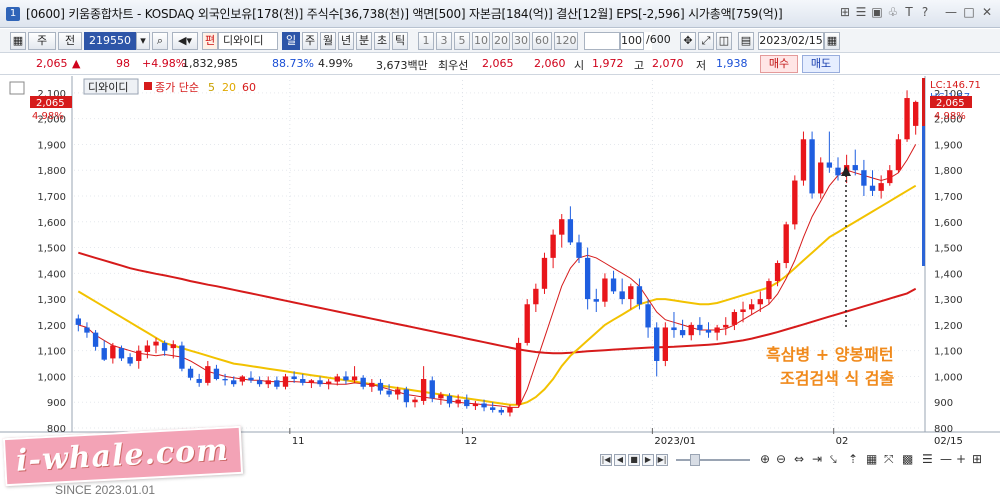 The width and height of the screenshot is (1000, 500). What do you see at coordinates (688, 41) in the screenshot?
I see `crosshair-icon: ✥` at bounding box center [688, 41].